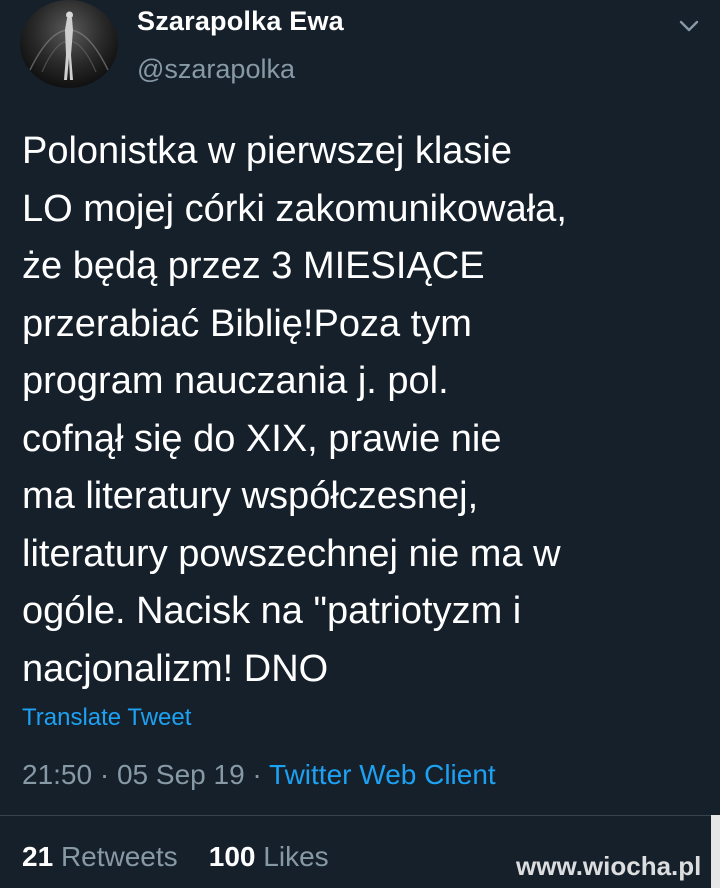 The height and width of the screenshot is (888, 720). Describe the element at coordinates (715, 851) in the screenshot. I see `scrollbar` at that location.